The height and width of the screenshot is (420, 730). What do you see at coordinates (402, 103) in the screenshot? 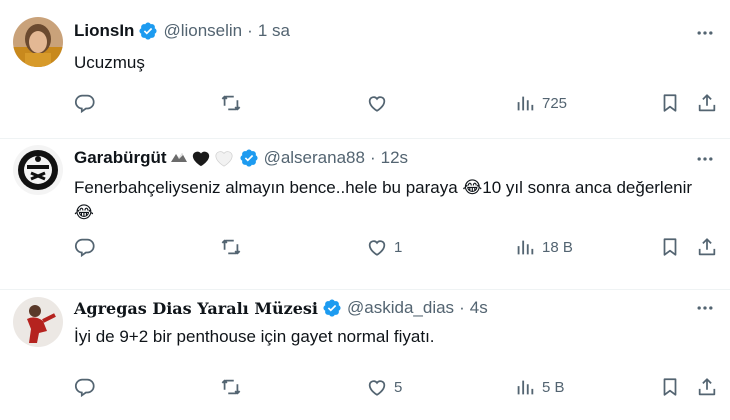
I see `tweet-actions: 725` at bounding box center [402, 103].